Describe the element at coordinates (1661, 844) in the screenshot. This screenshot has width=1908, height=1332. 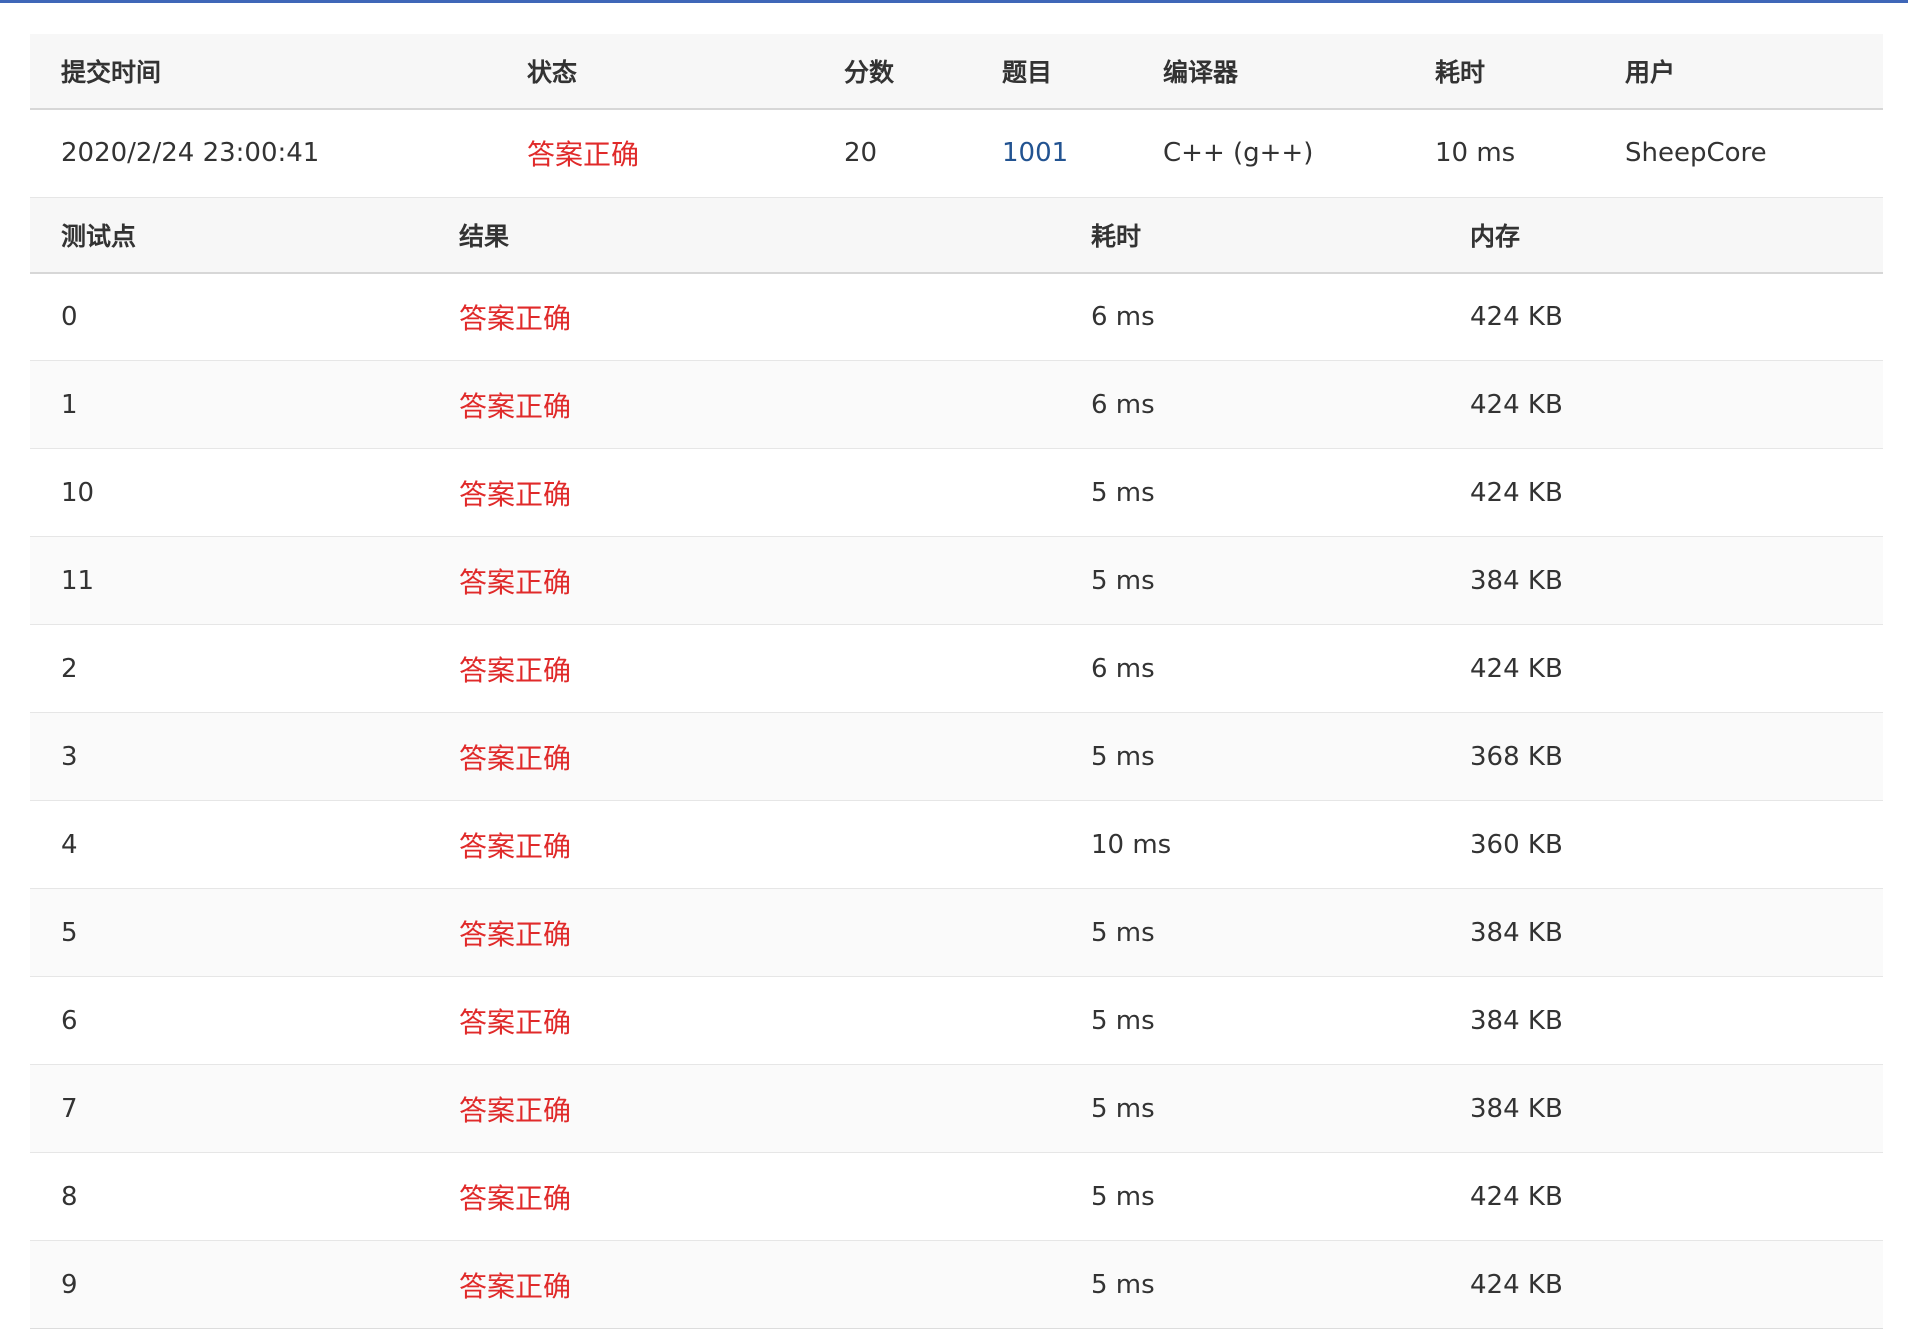
I see `test-memory: 360 KB` at that location.